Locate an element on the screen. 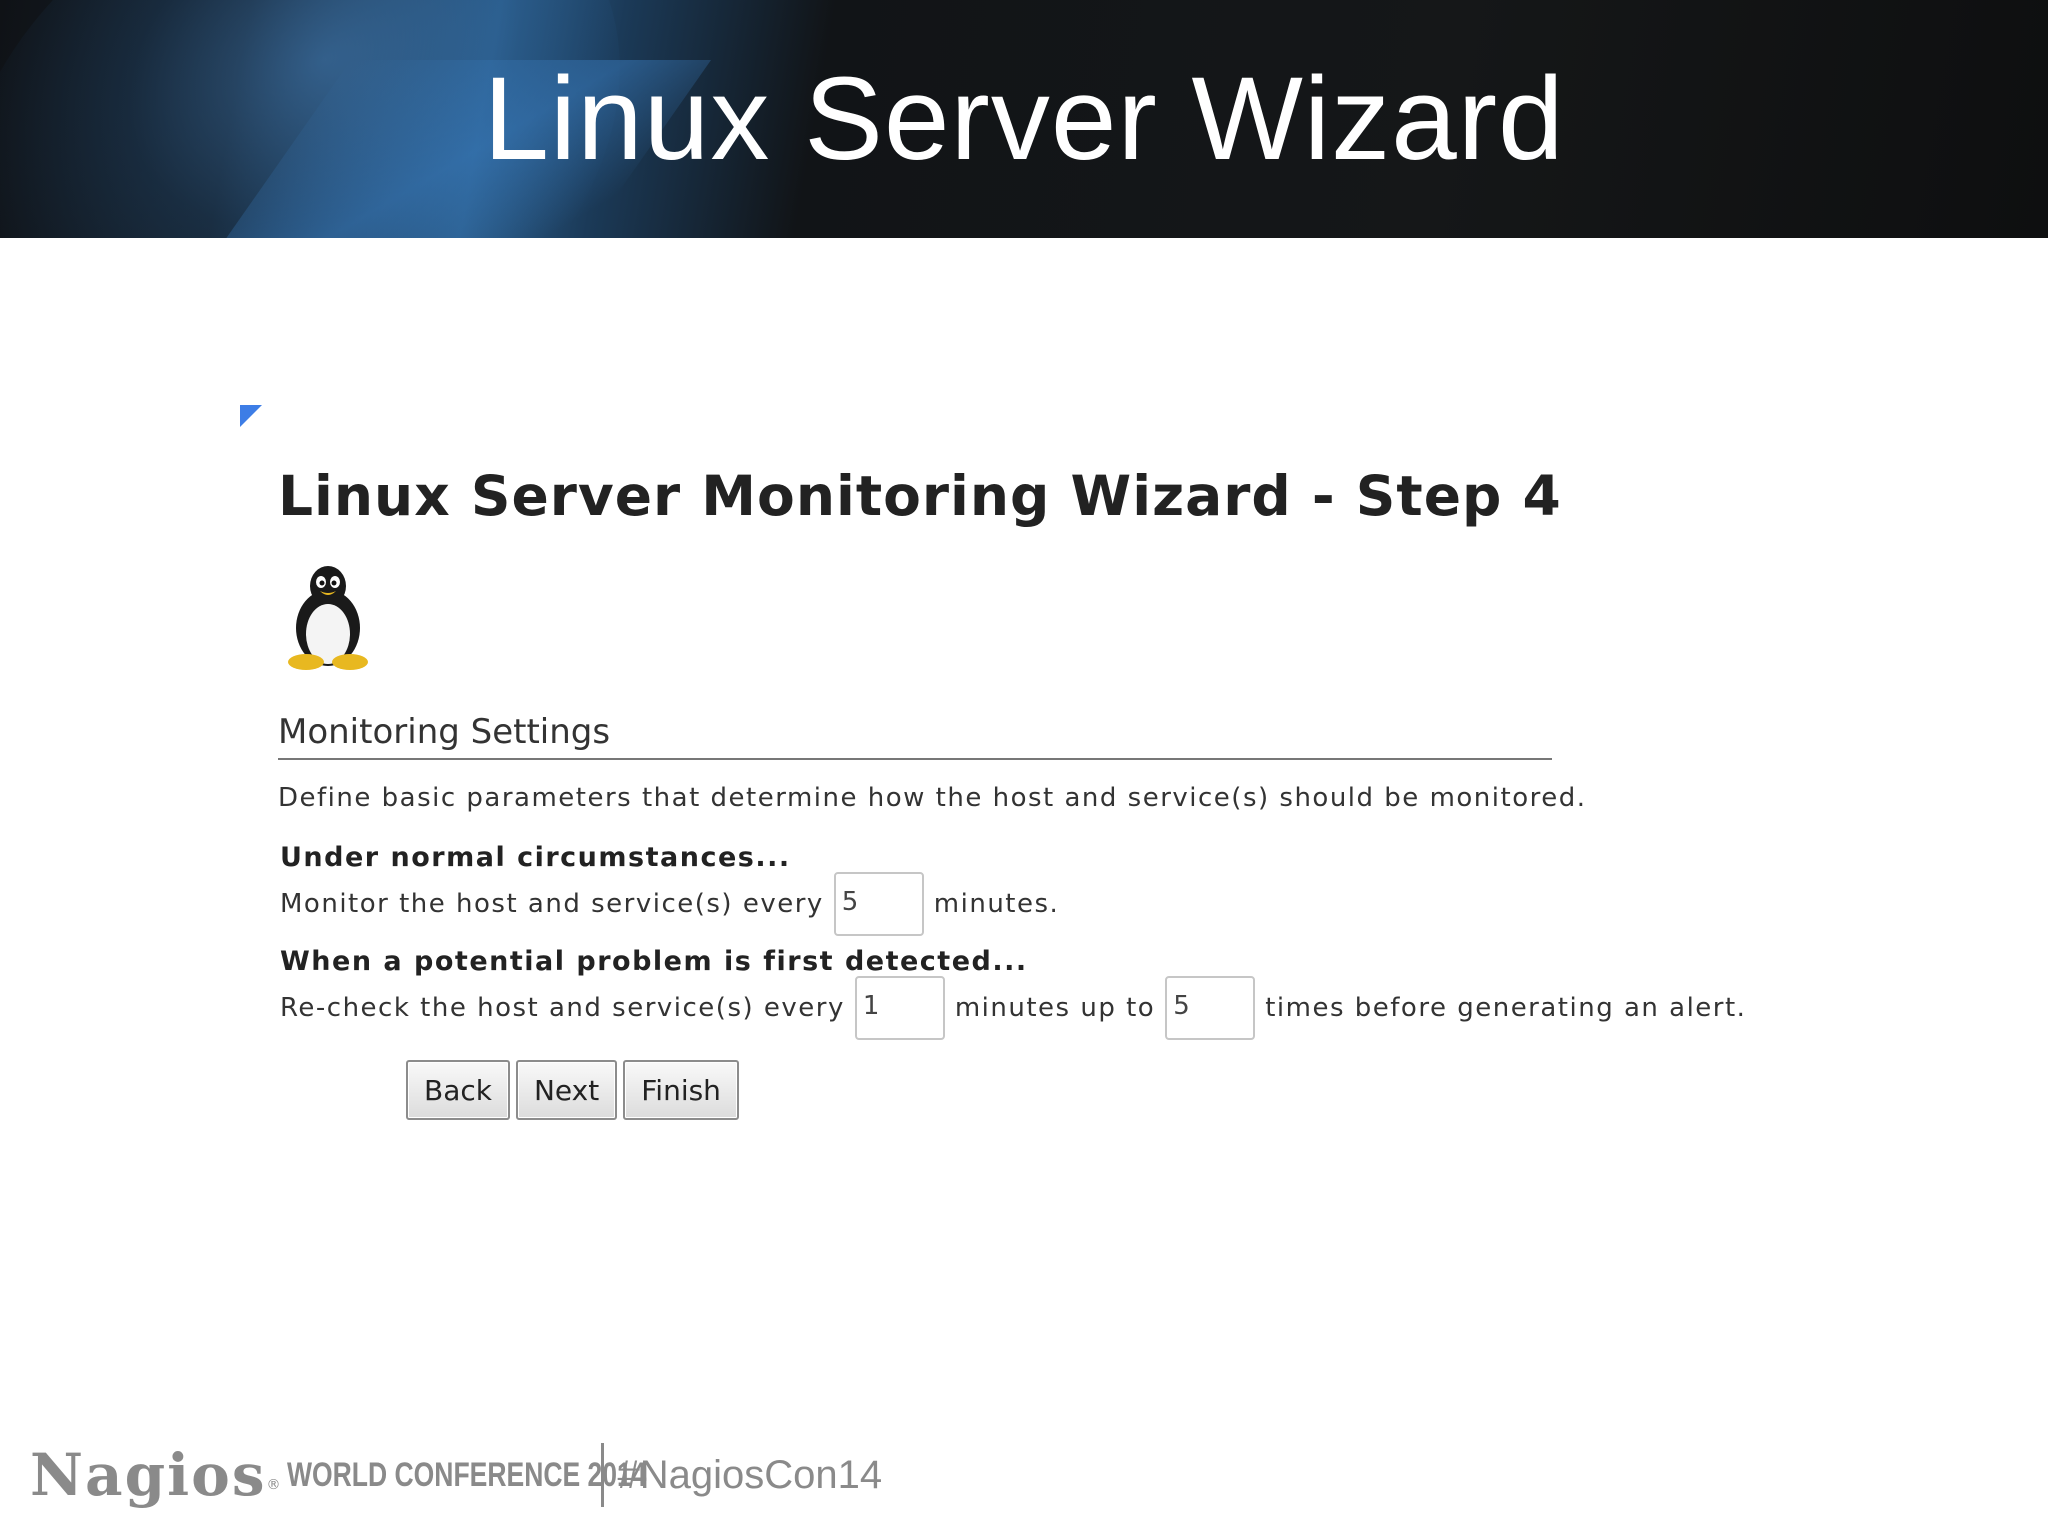 This screenshot has height=1536, width=2048. retry-interval-middle: minutes up to is located at coordinates (1055, 1008).